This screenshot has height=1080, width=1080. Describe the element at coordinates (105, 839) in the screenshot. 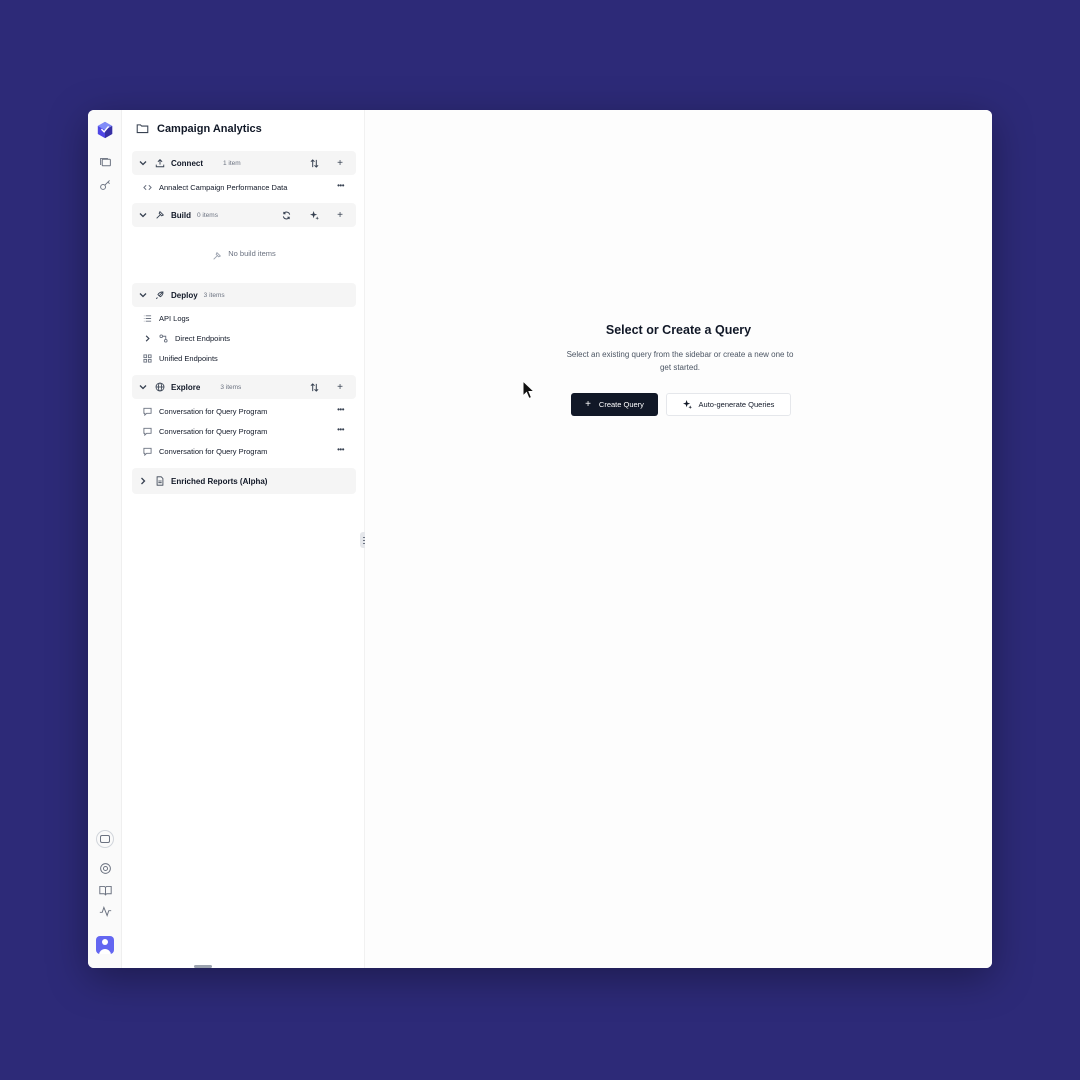

I see `storage-status-icon` at that location.